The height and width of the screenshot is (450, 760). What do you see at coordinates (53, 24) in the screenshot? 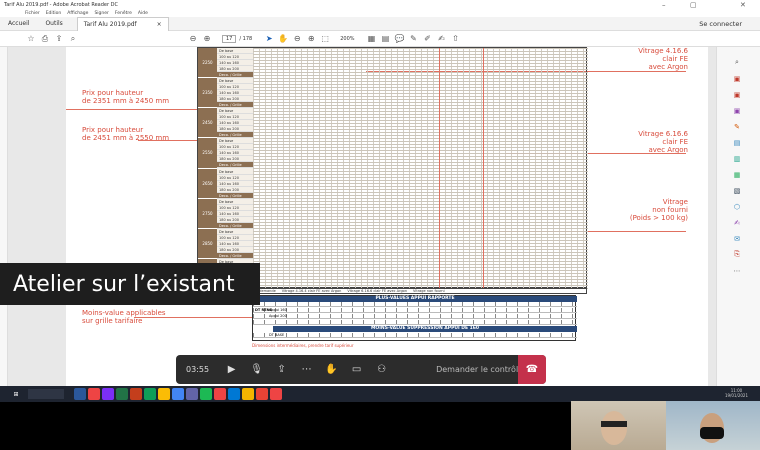
I see `tab-tools: Outils` at bounding box center [53, 24].